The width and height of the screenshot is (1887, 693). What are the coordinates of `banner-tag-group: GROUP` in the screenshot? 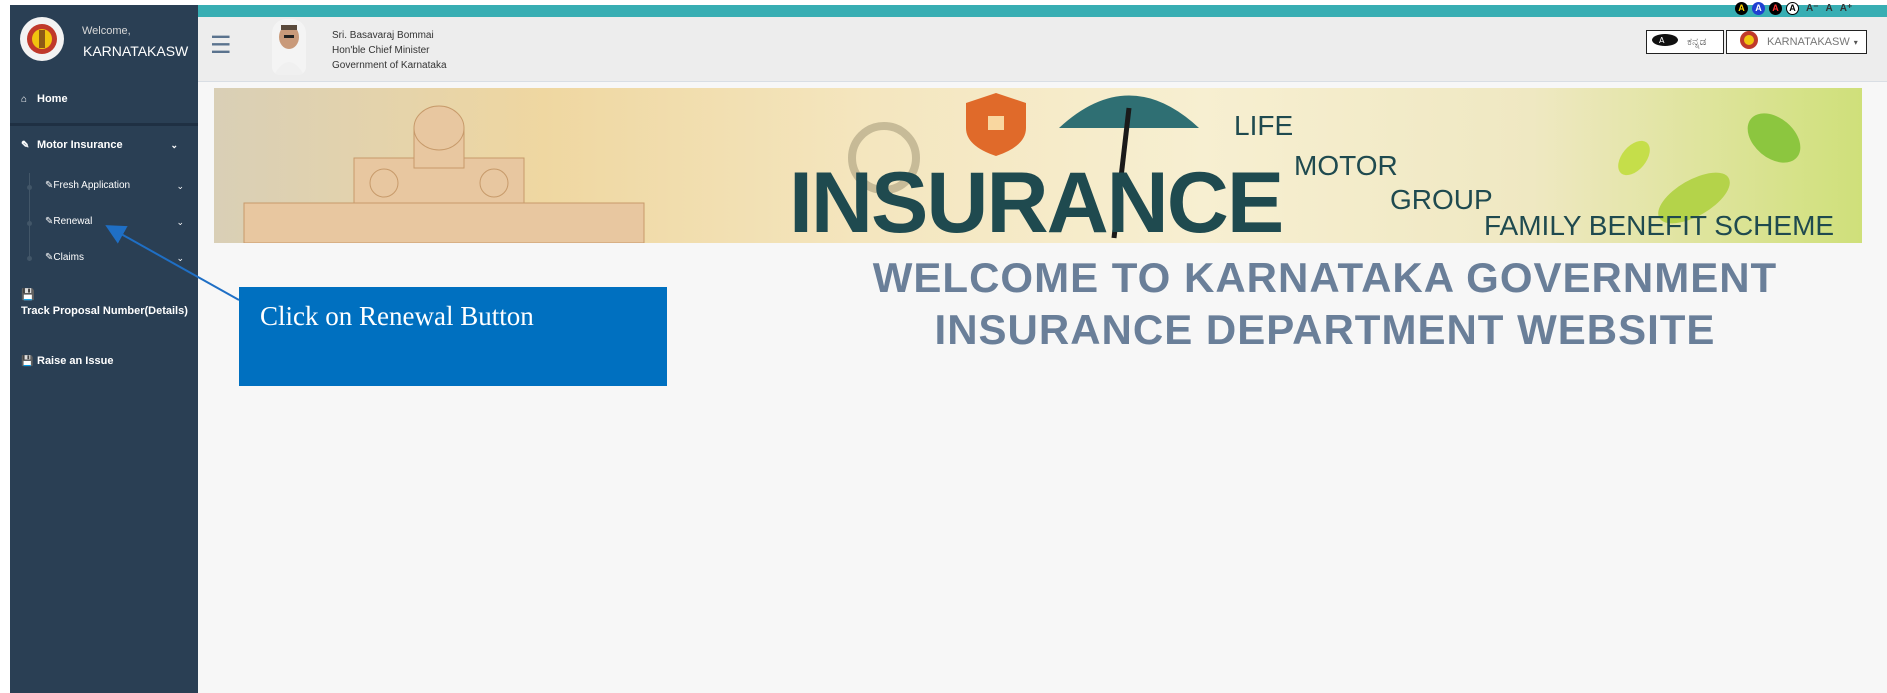 It's located at (1441, 199).